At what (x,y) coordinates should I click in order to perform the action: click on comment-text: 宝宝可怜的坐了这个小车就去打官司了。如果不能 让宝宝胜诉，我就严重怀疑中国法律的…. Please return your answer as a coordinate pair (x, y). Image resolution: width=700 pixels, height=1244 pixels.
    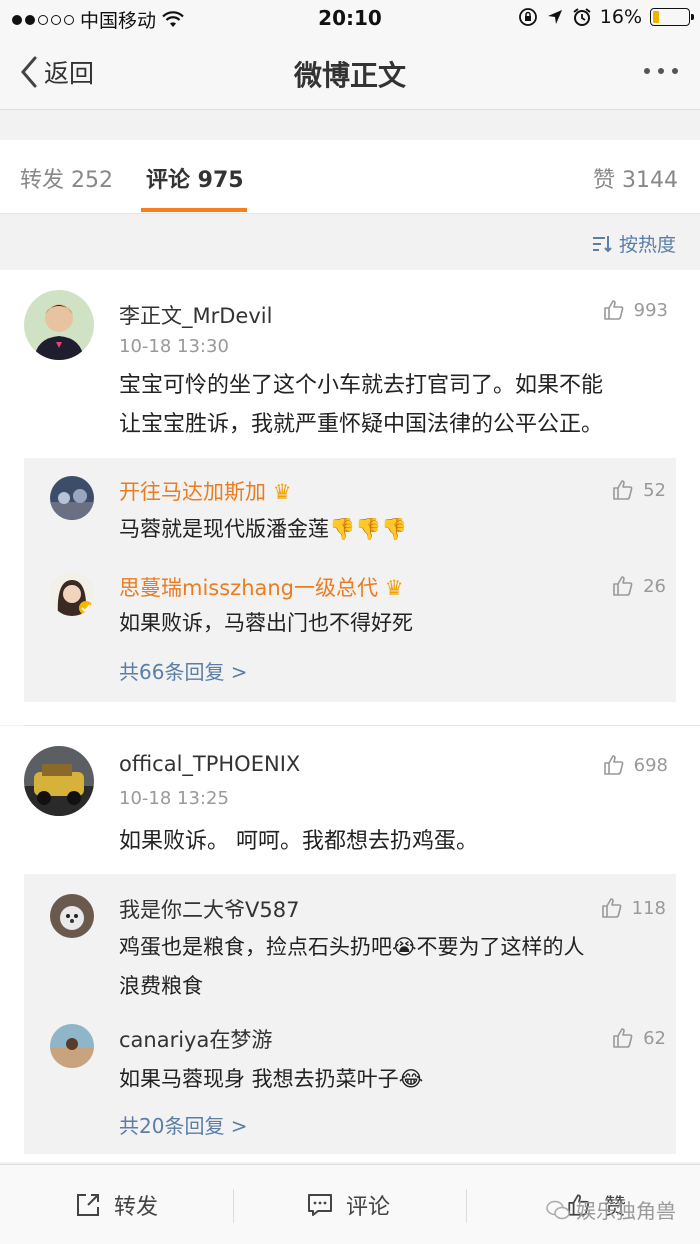
    Looking at the image, I should click on (361, 405).